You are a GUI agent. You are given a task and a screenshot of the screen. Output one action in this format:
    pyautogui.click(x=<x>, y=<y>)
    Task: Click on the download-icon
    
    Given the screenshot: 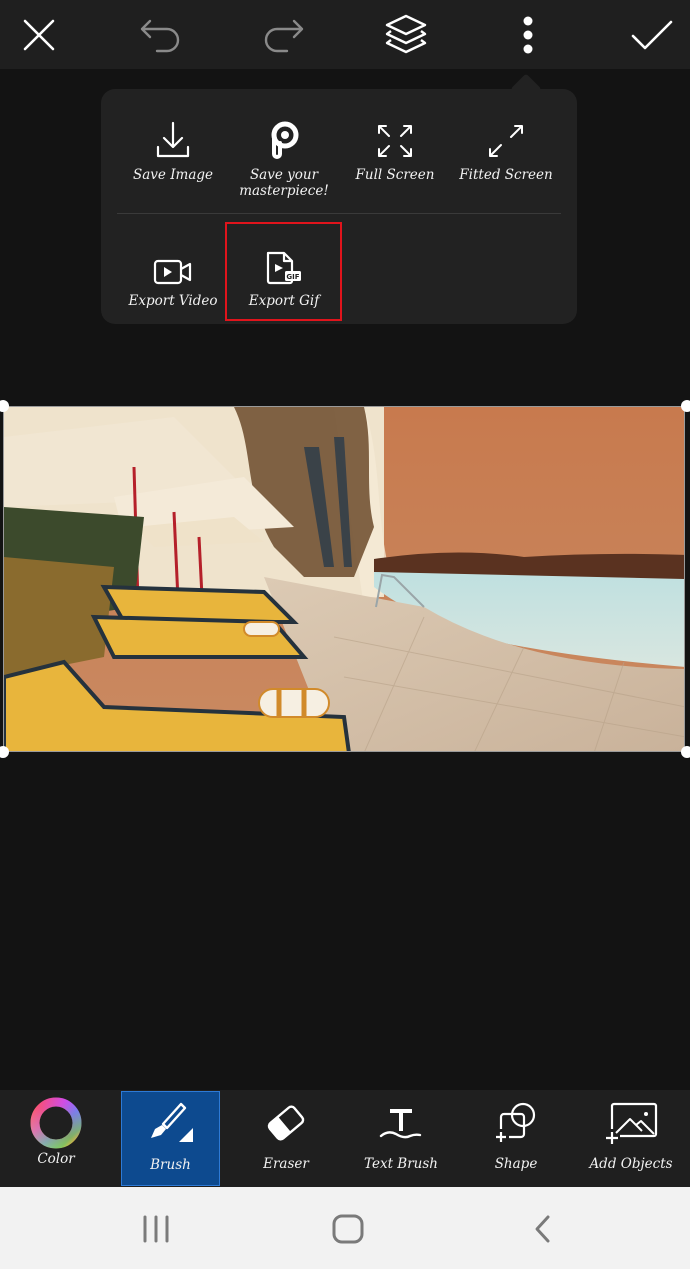 What is the action you would take?
    pyautogui.click(x=173, y=139)
    